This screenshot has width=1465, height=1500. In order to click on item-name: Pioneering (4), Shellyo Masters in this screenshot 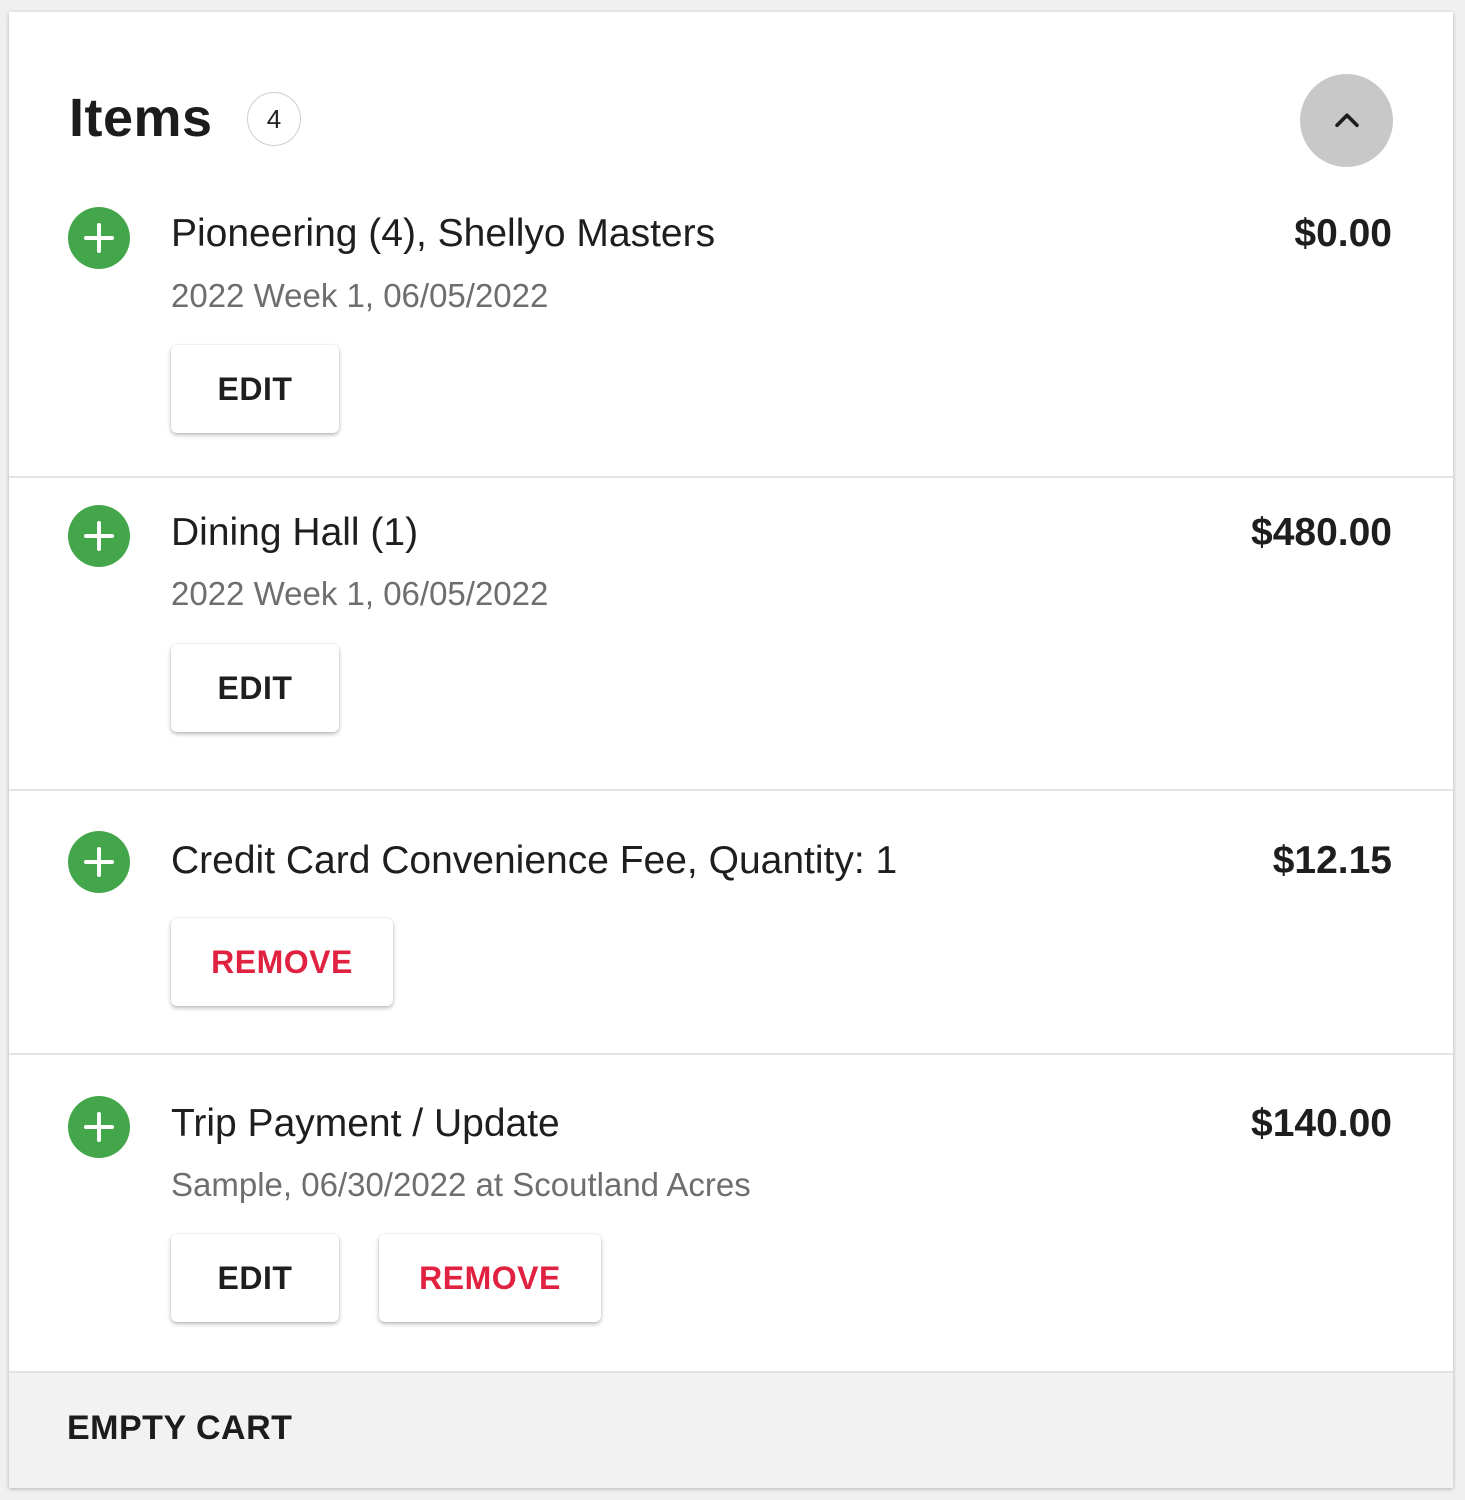, I will do `click(443, 233)`.